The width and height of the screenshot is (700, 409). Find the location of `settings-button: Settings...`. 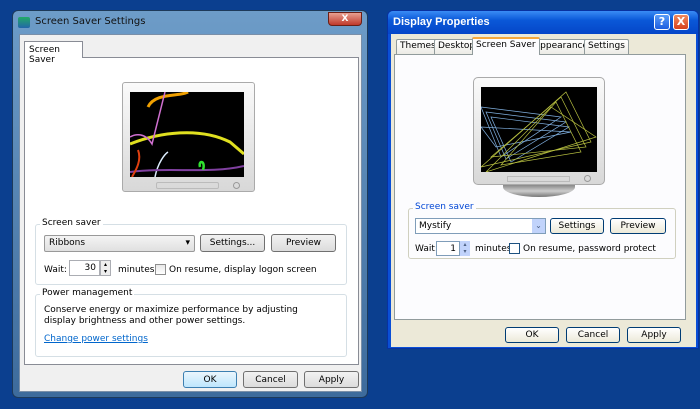

settings-button: Settings... is located at coordinates (232, 243).